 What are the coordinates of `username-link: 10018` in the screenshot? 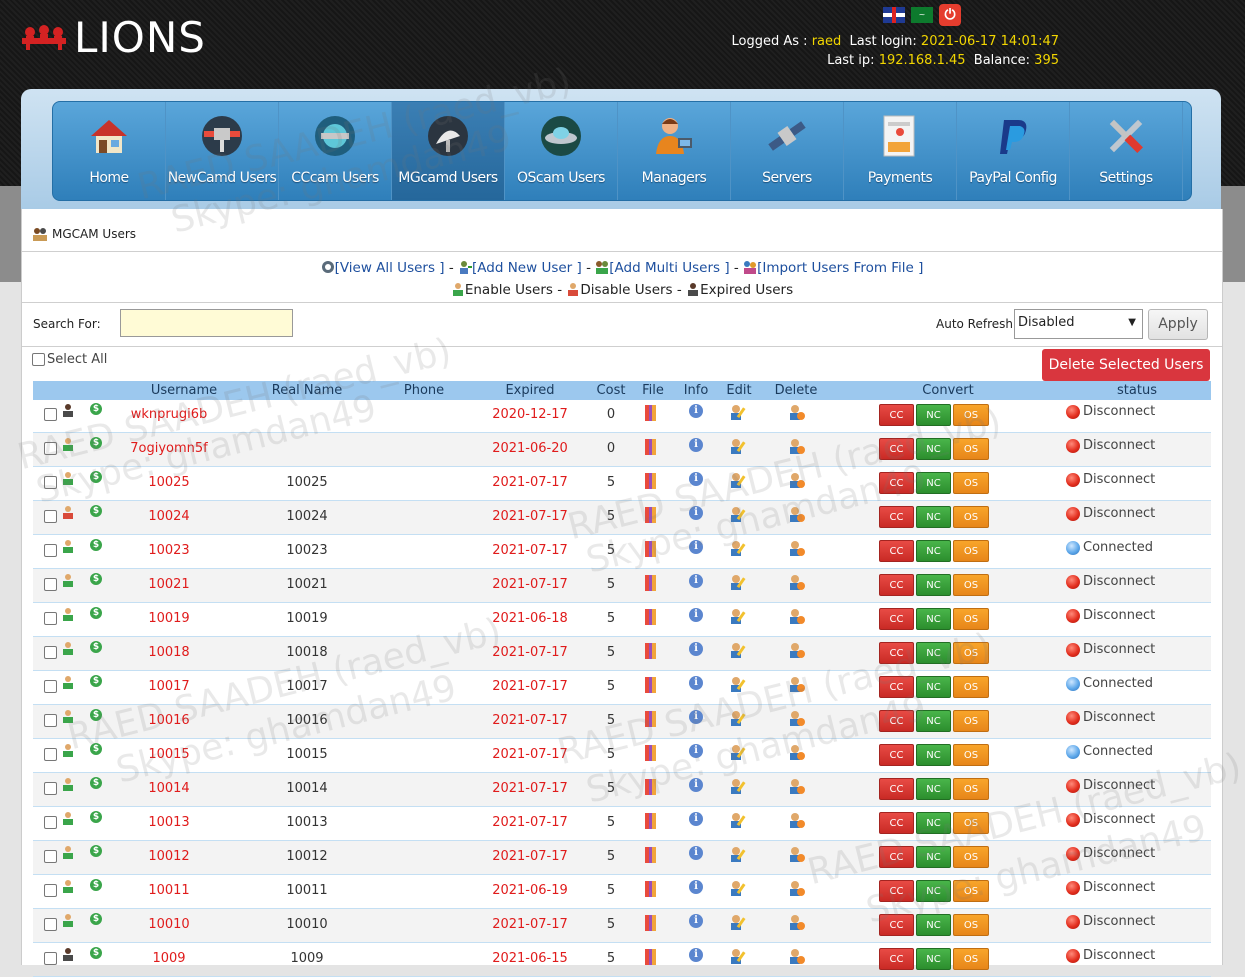 It's located at (168, 652).